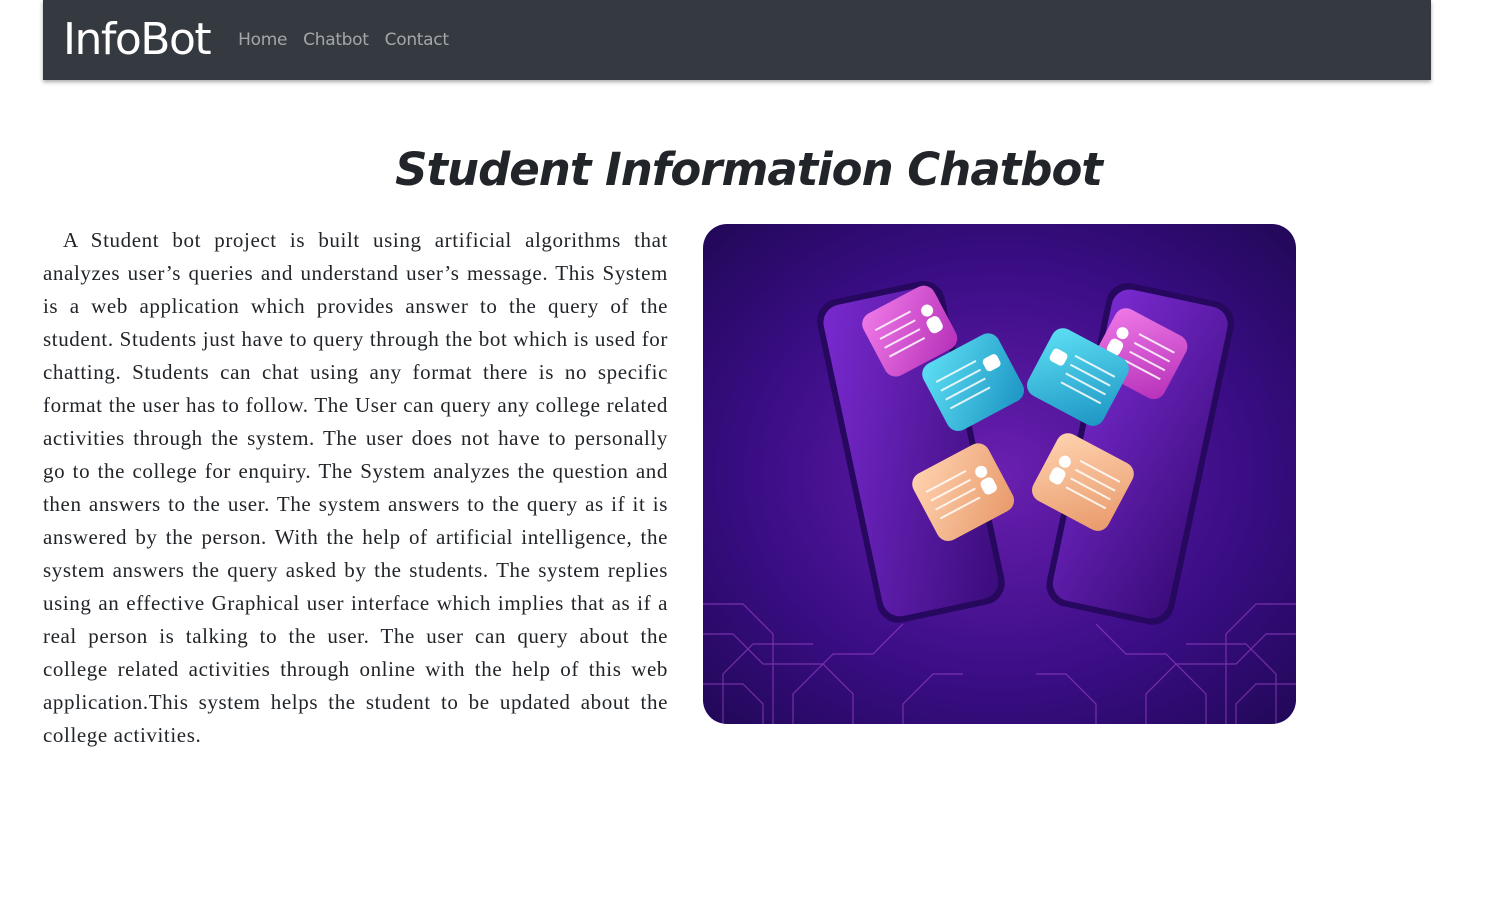 The width and height of the screenshot is (1497, 900). Describe the element at coordinates (749, 169) in the screenshot. I see `page-title: Student Information Chatbot` at that location.